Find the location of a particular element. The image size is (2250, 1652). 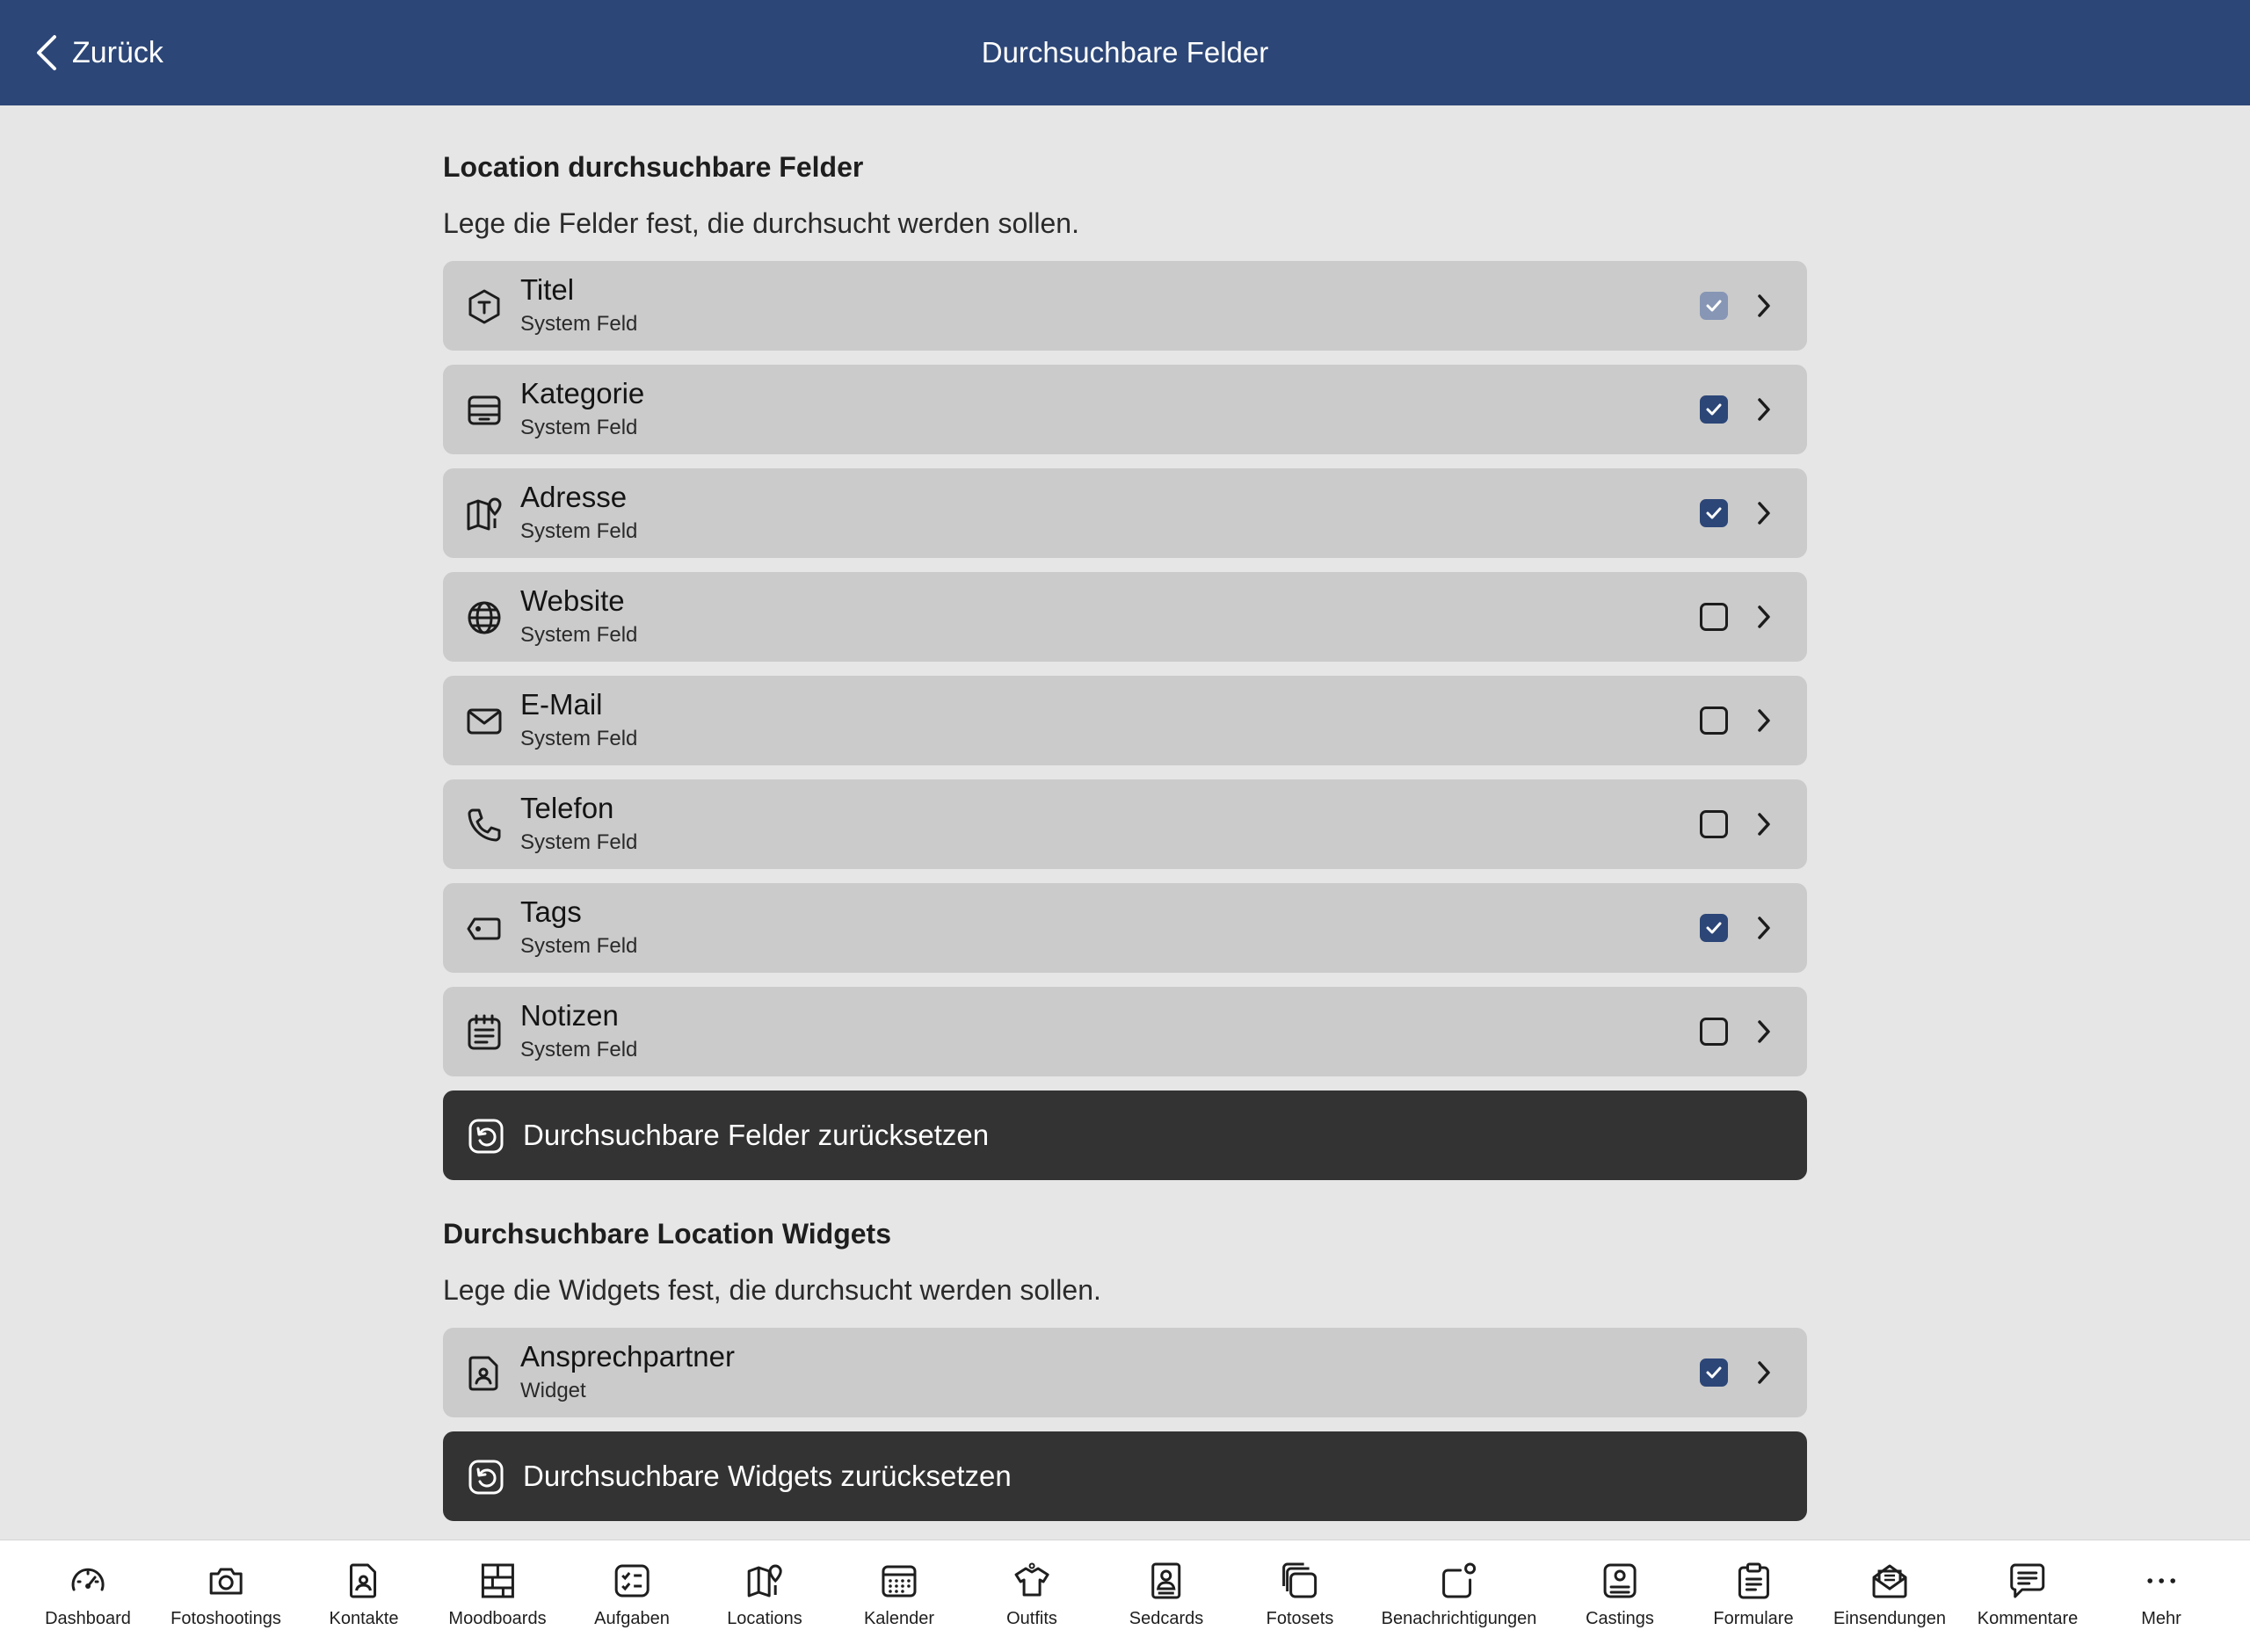

tab-label: Benachrichtigungen is located at coordinates (1459, 1619).